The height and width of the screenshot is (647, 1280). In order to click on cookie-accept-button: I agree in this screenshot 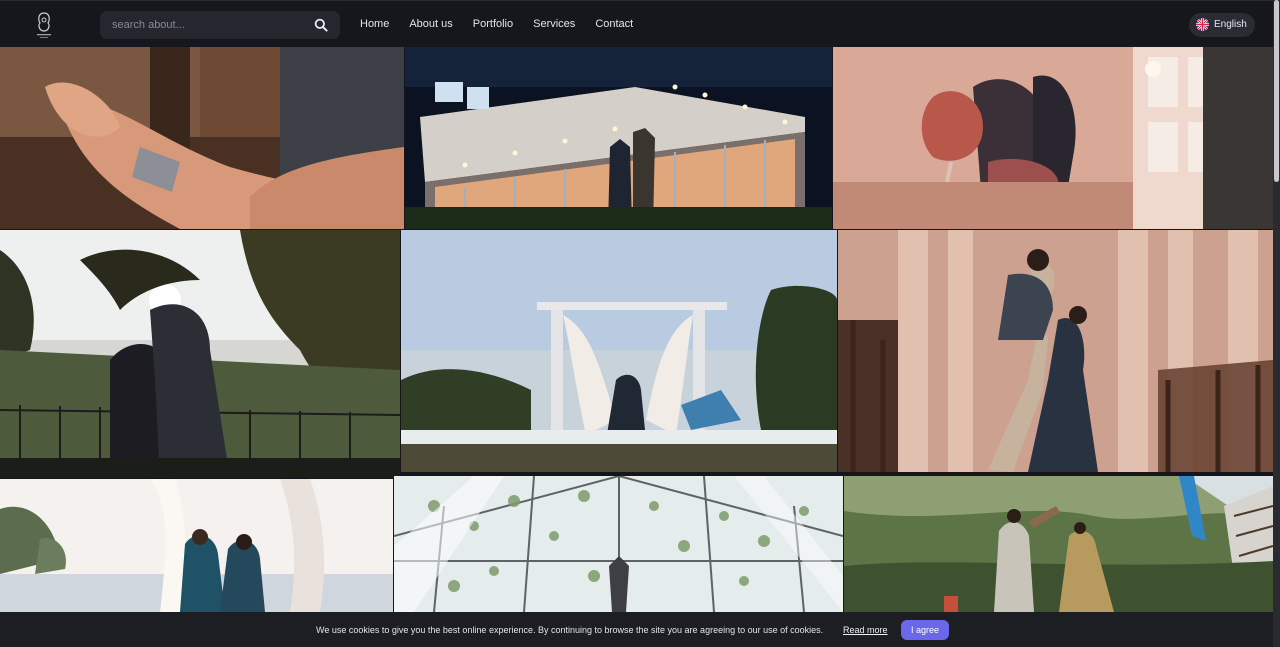, I will do `click(925, 630)`.